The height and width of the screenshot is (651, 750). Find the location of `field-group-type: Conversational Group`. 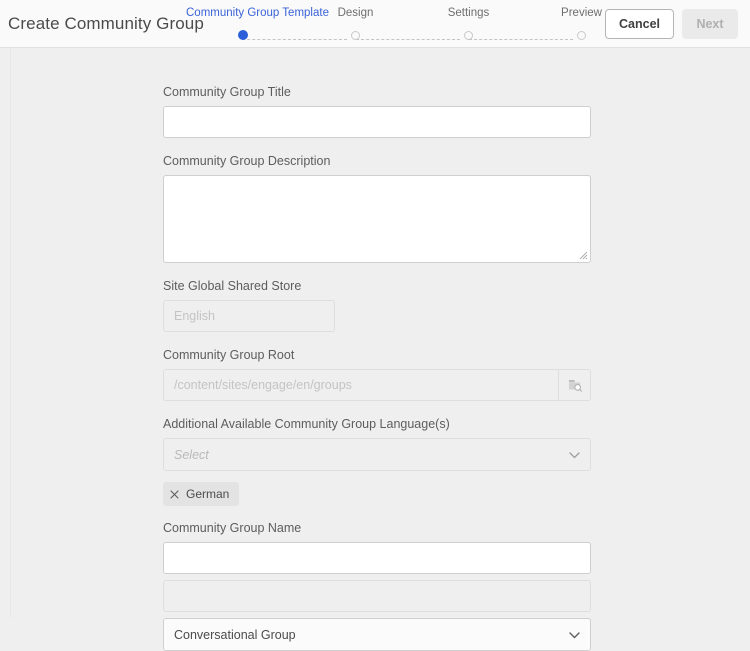

field-group-type: Conversational Group is located at coordinates (377, 634).